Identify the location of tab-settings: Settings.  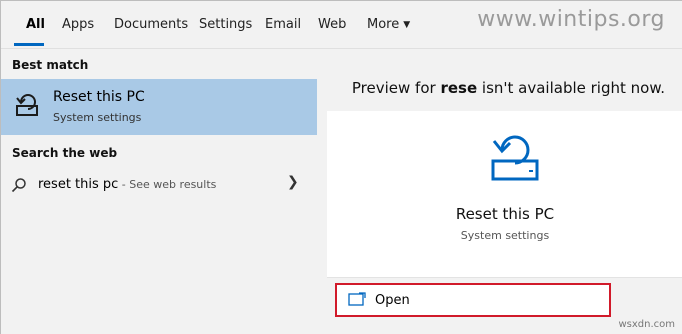
(225, 24).